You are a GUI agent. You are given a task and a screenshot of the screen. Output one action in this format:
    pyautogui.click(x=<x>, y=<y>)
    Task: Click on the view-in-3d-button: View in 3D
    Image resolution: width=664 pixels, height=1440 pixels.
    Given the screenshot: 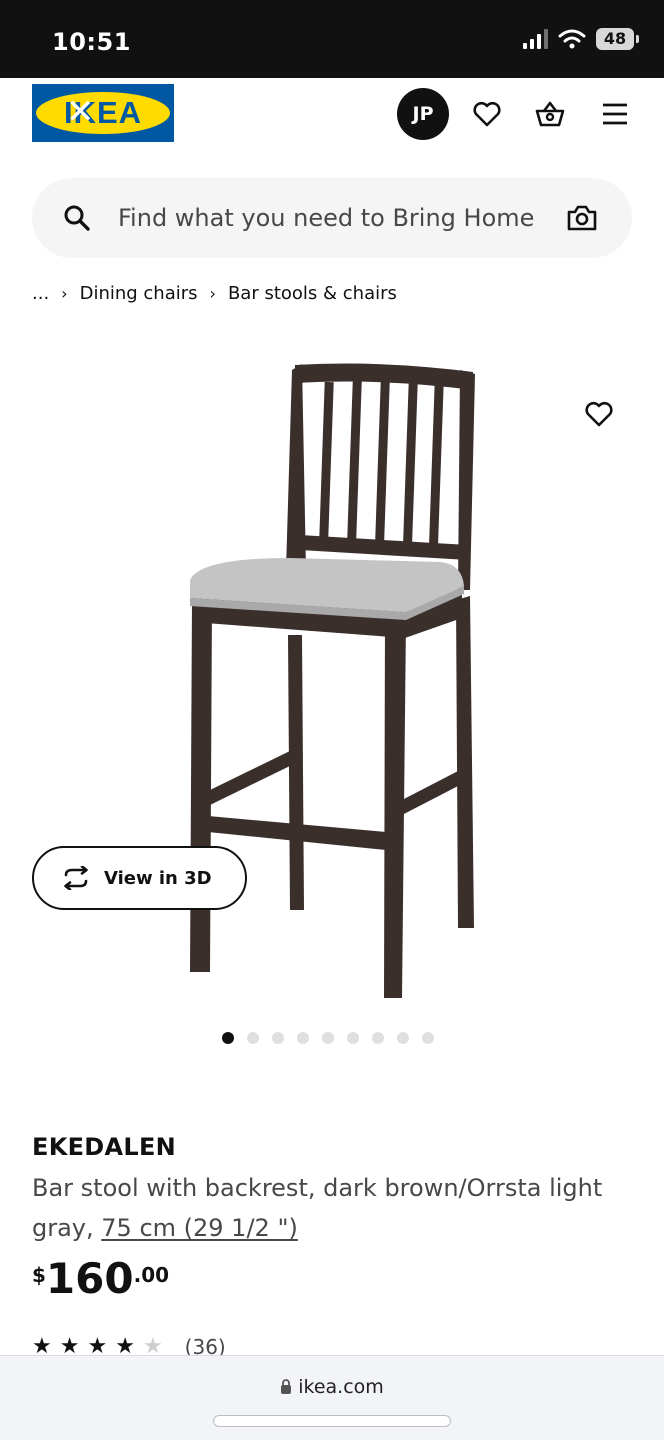 What is the action you would take?
    pyautogui.click(x=139, y=878)
    